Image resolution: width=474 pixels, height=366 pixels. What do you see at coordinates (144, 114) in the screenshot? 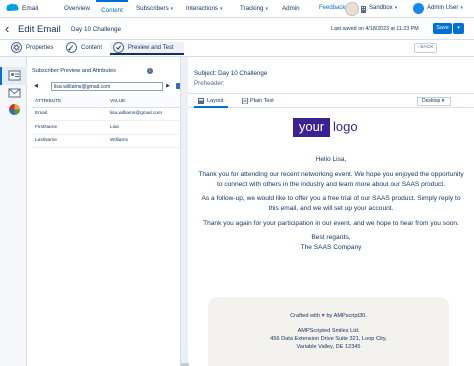
I see `value-cell: lisa.williams@gmail.com` at bounding box center [144, 114].